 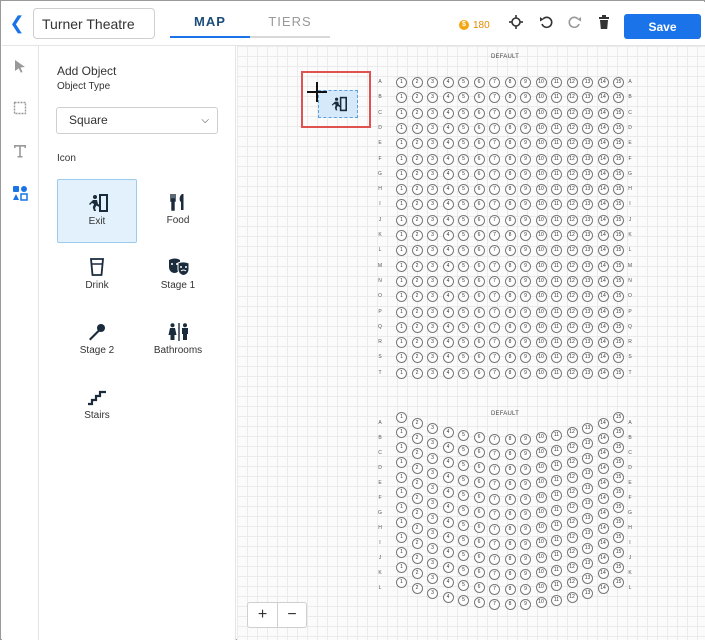 What do you see at coordinates (20, 69) in the screenshot?
I see `pointer-icon` at bounding box center [20, 69].